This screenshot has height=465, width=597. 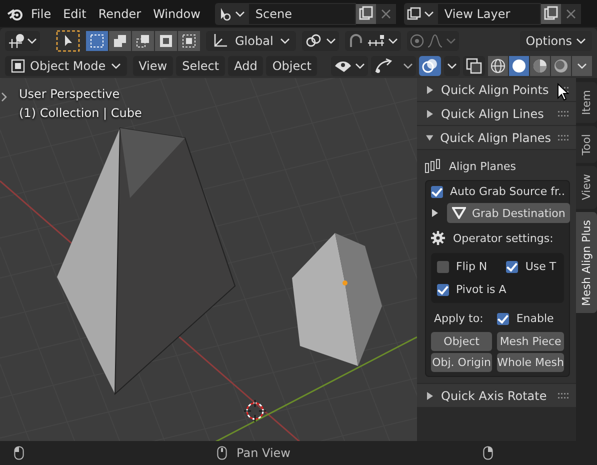 What do you see at coordinates (461, 341) in the screenshot?
I see `apply-button: Object` at bounding box center [461, 341].